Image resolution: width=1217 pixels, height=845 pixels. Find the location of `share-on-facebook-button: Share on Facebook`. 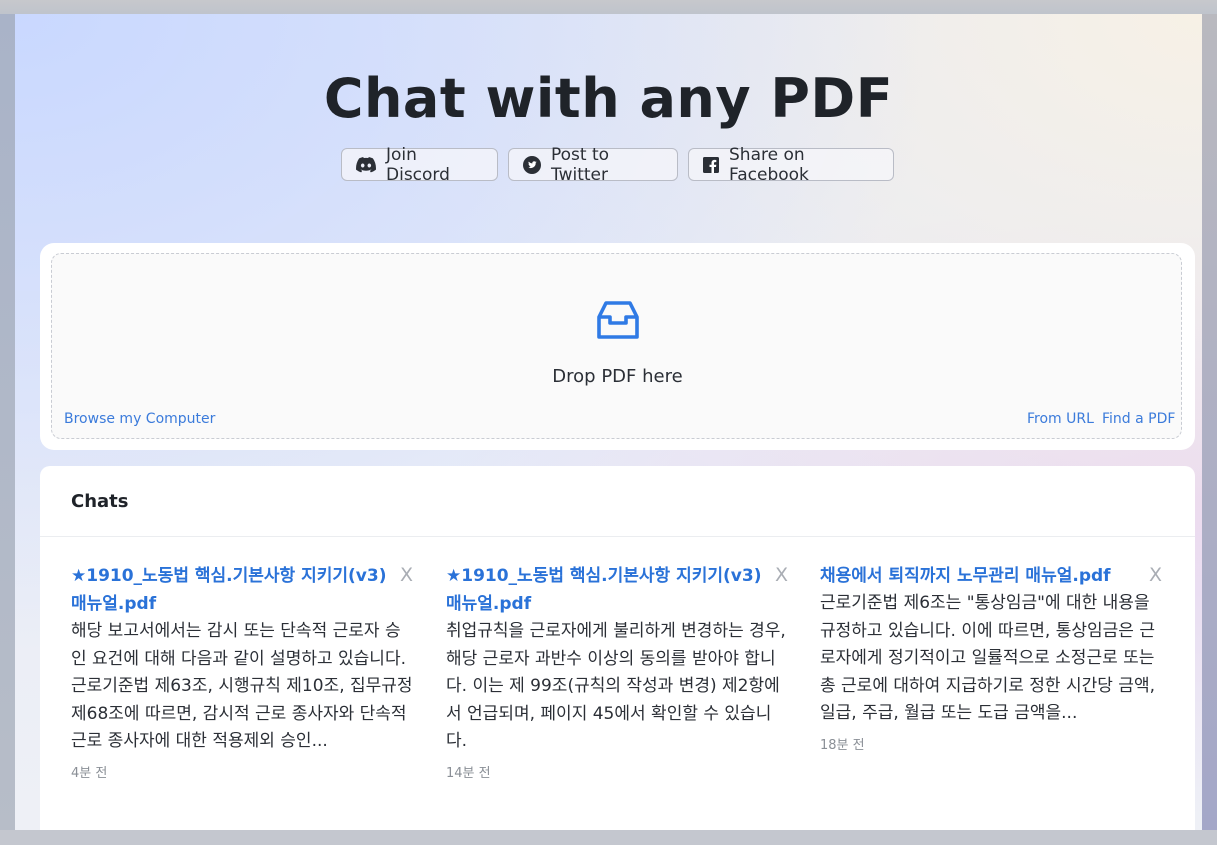

share-on-facebook-button: Share on Facebook is located at coordinates (791, 165).